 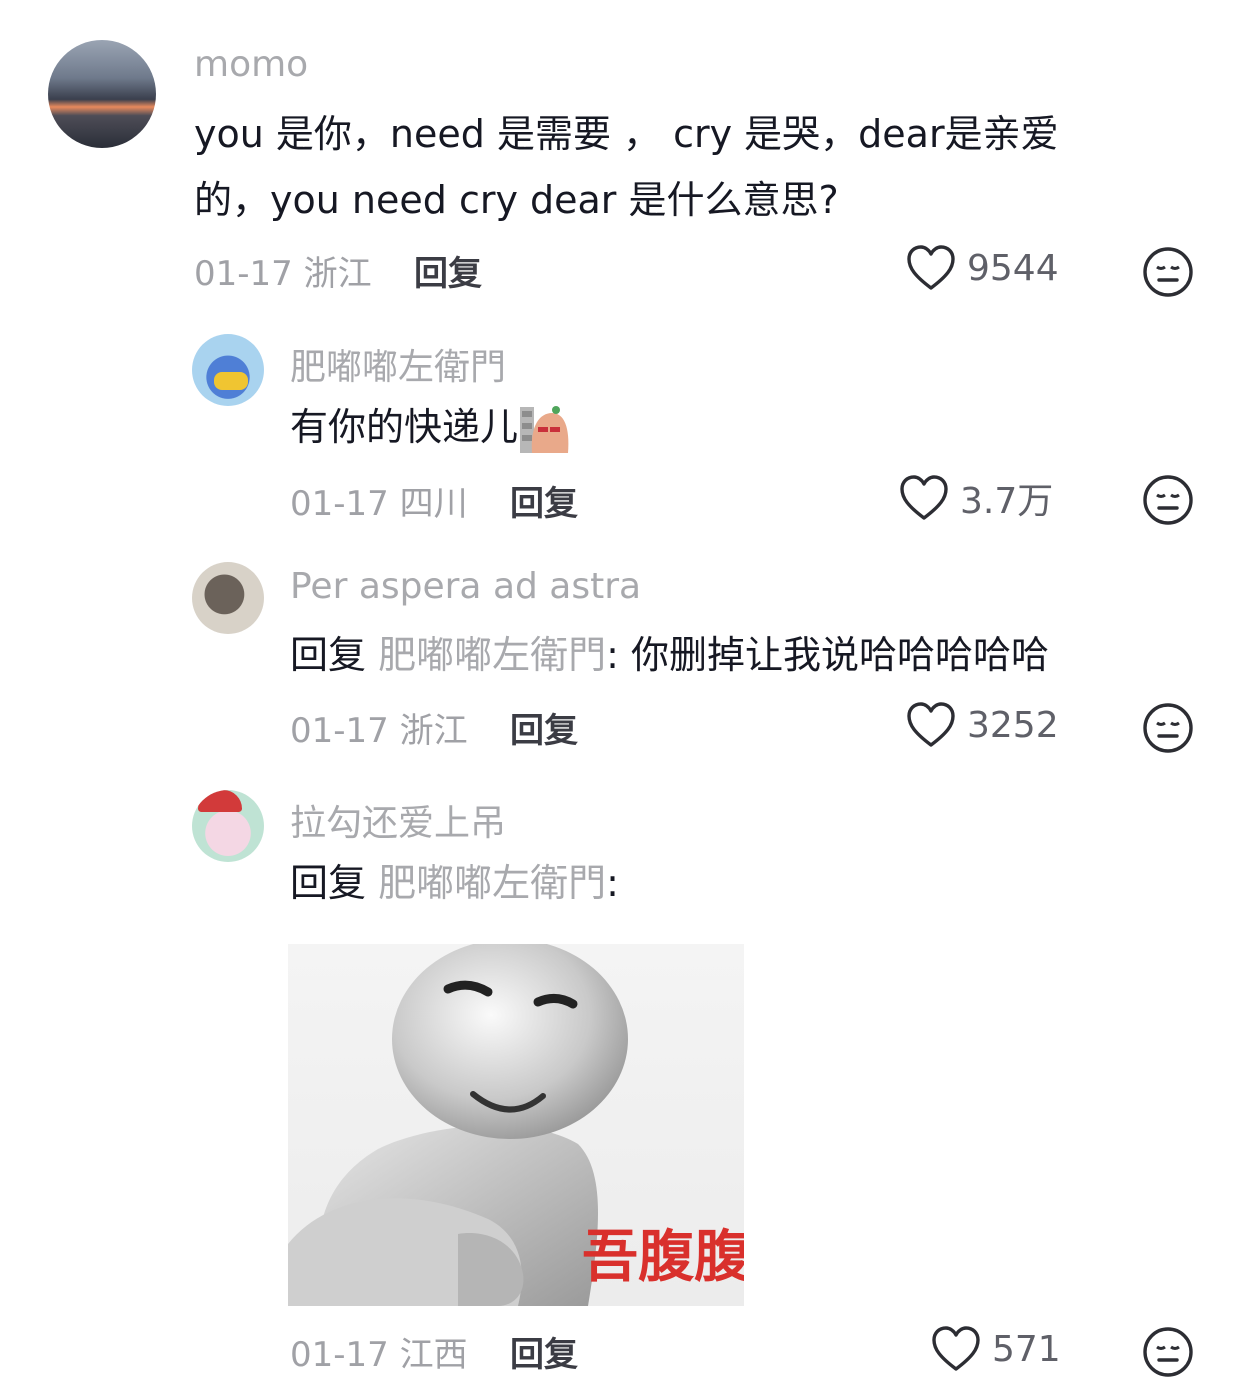 I want to click on comment-text: :, so click(x=612, y=883).